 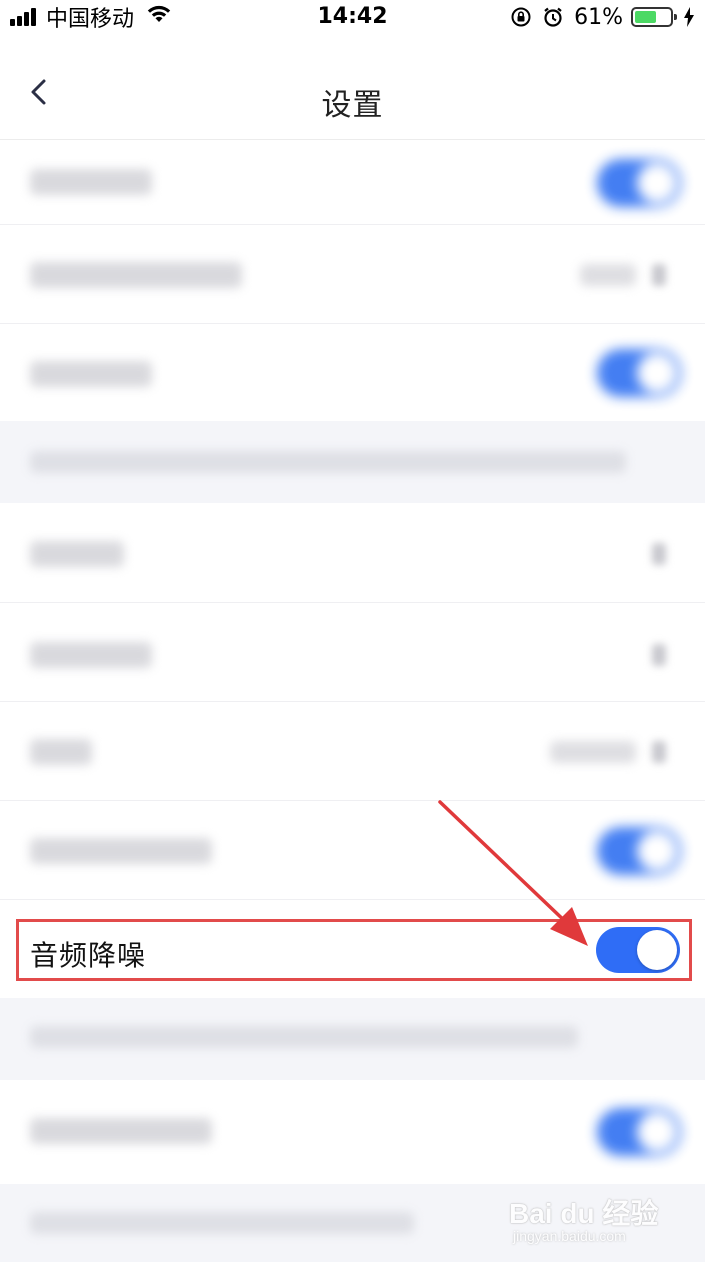 What do you see at coordinates (584, 1213) in the screenshot?
I see `watermark-brand: Bai du 经验` at bounding box center [584, 1213].